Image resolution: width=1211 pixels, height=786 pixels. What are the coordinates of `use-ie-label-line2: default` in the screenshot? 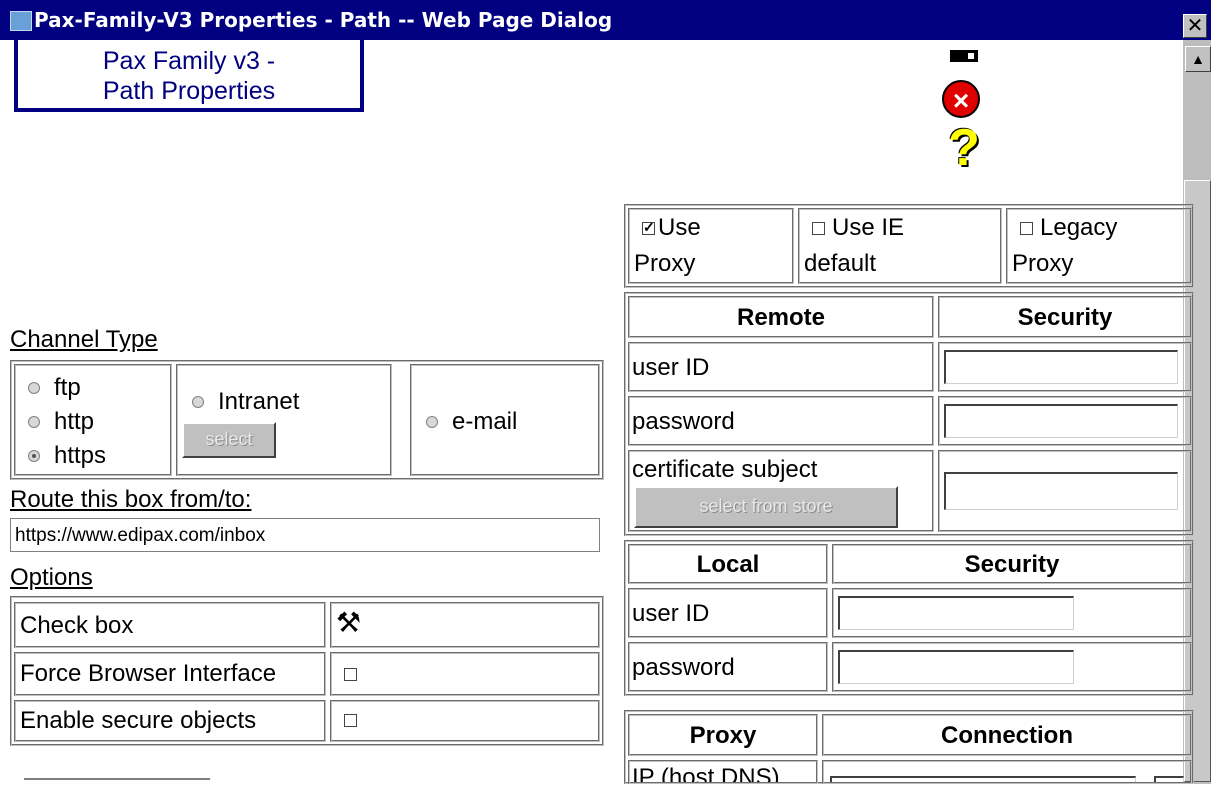 It's located at (840, 263).